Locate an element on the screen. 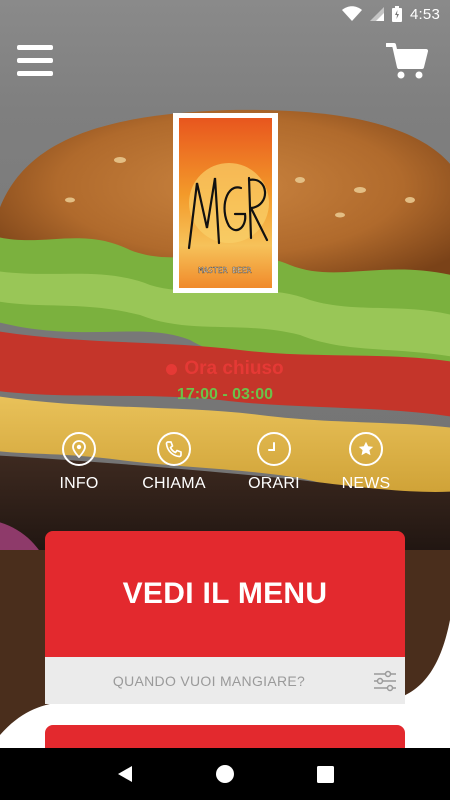  location-pin-icon is located at coordinates (79, 449).